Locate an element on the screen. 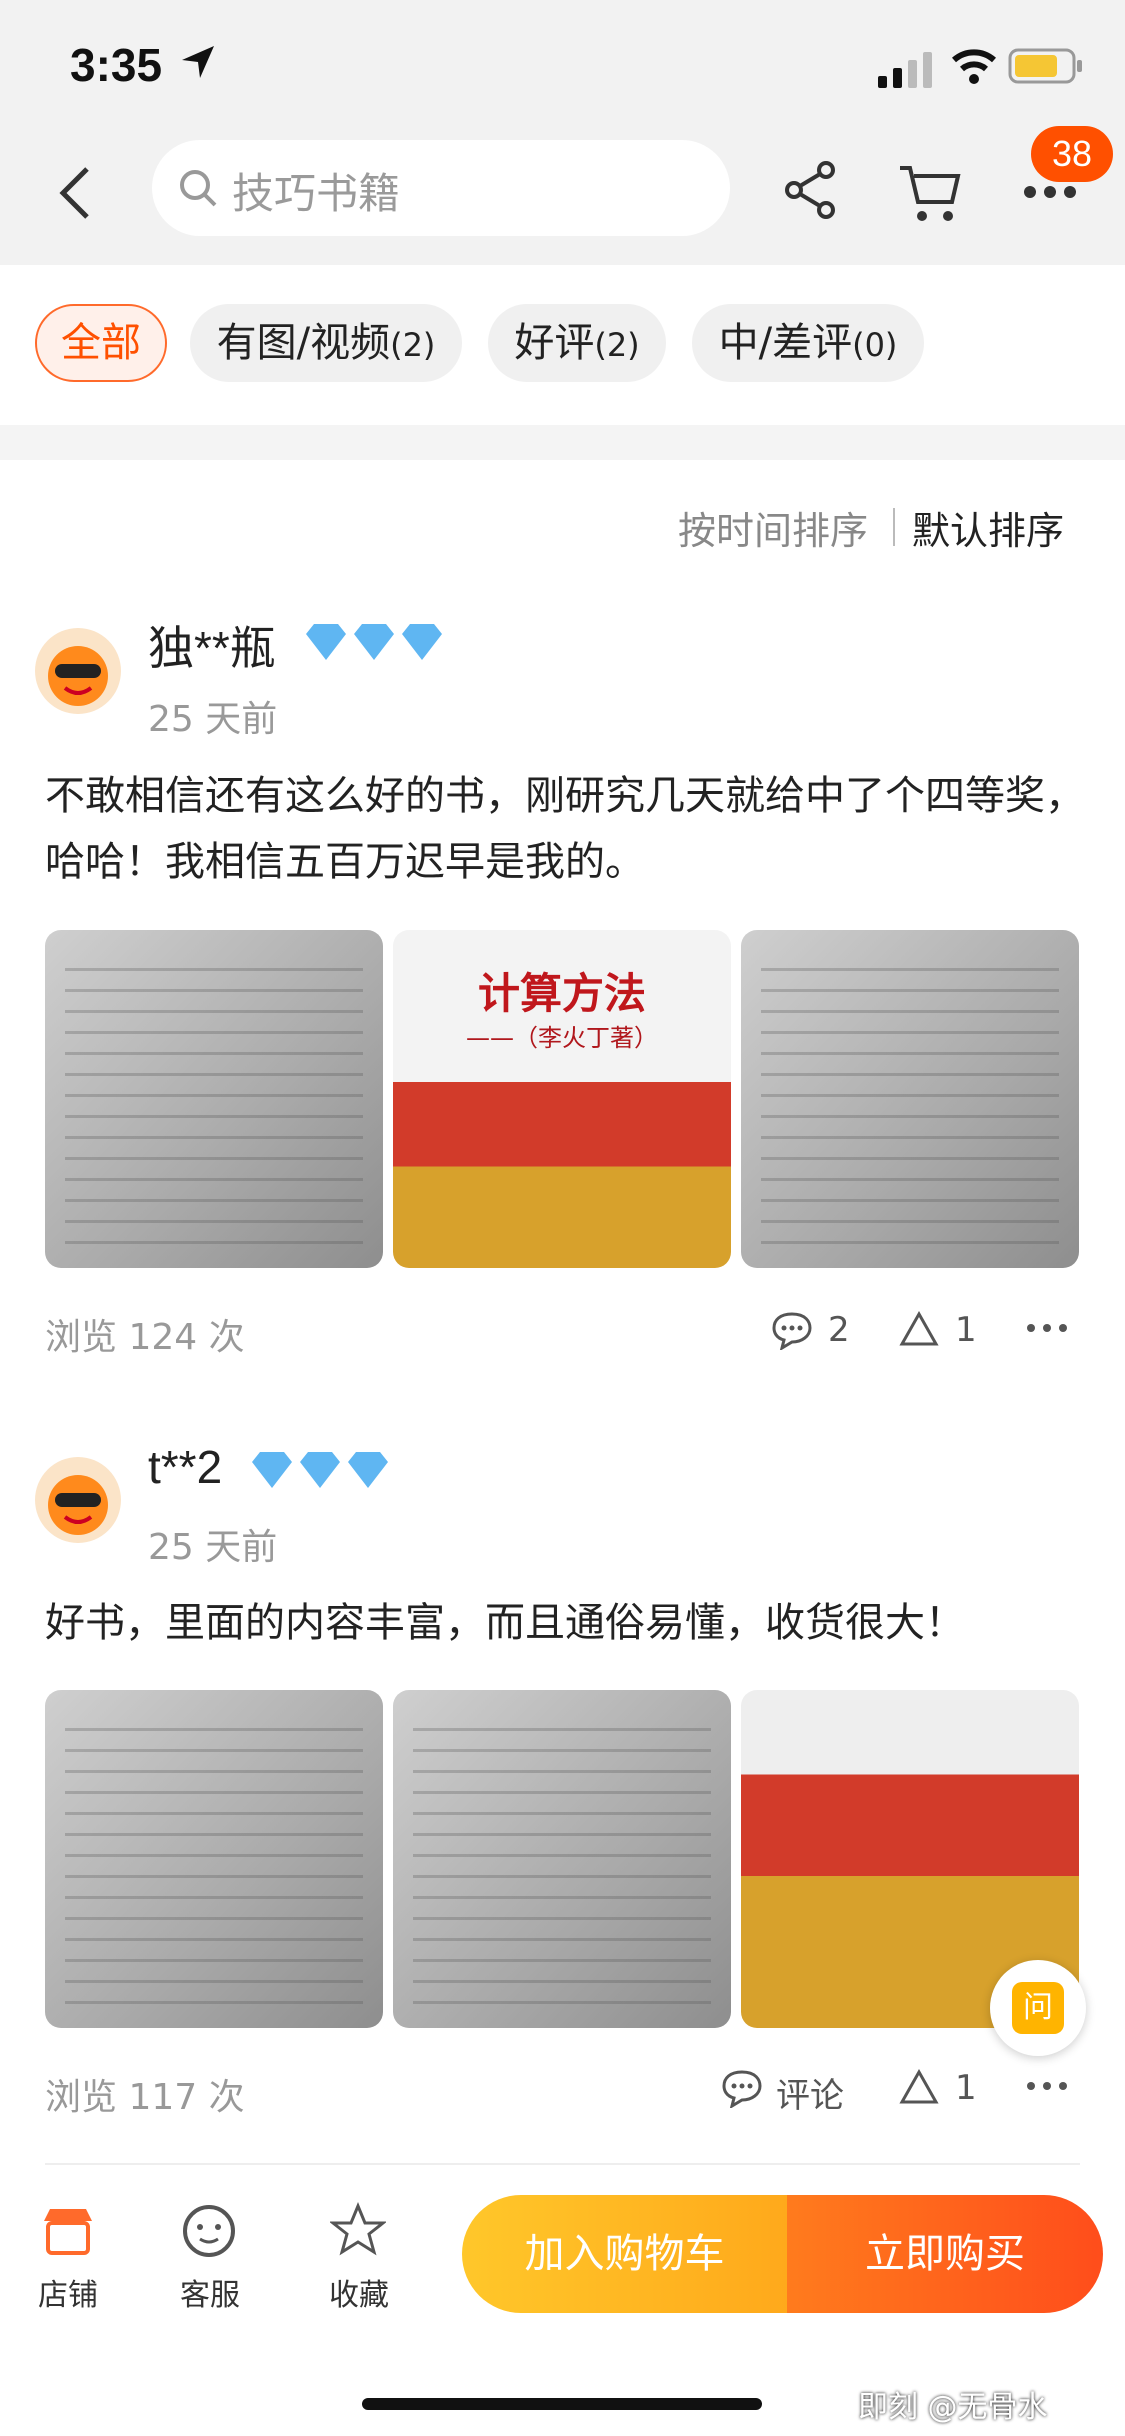 The width and height of the screenshot is (1125, 2436). ask-button: 问 is located at coordinates (1038, 2008).